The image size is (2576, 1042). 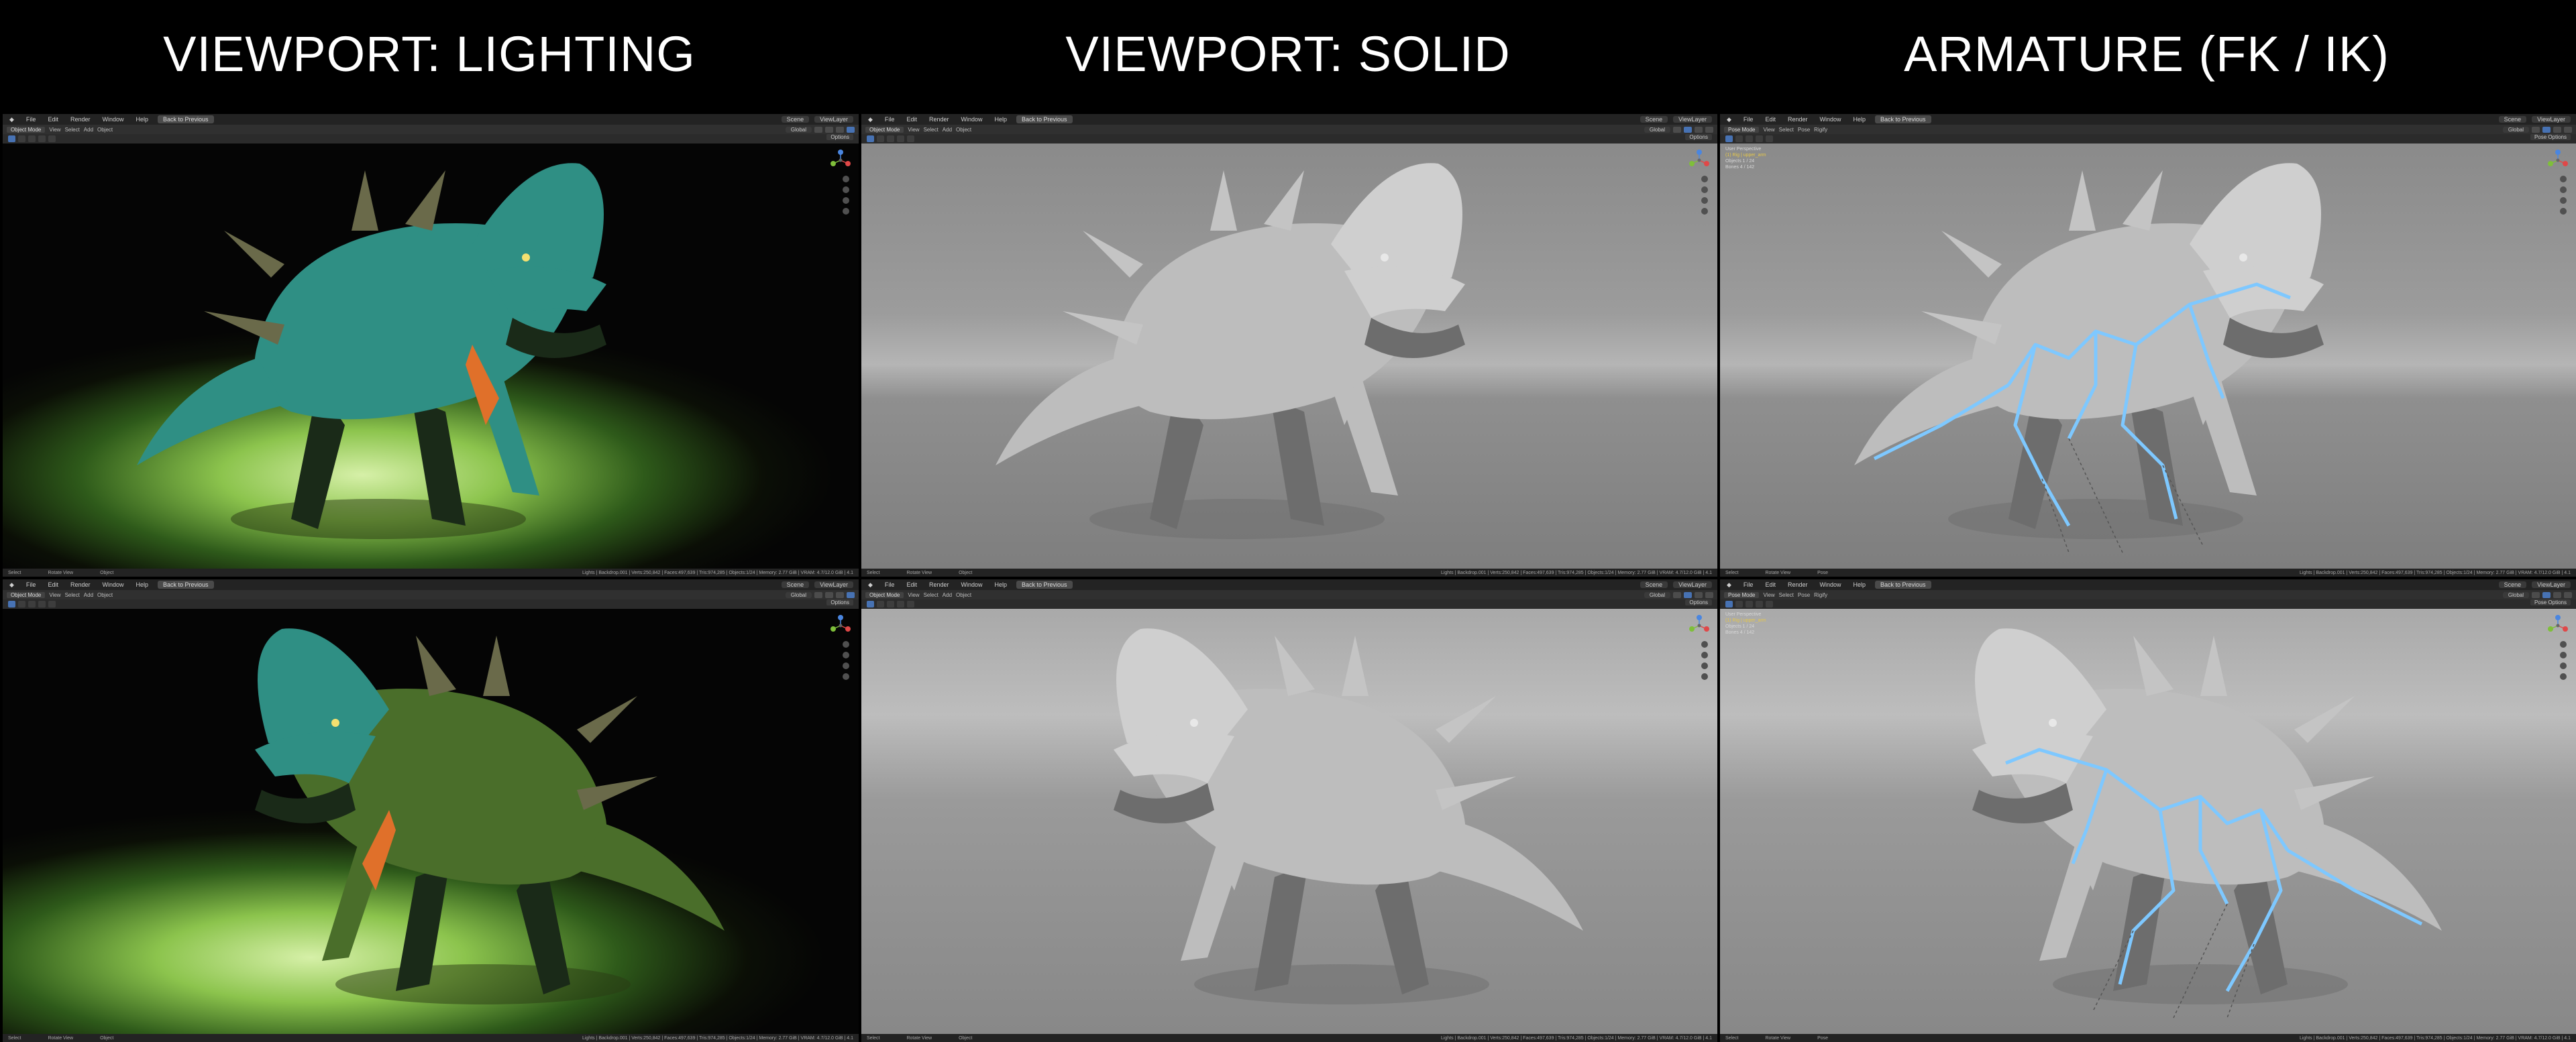 What do you see at coordinates (2550, 602) in the screenshot?
I see `options-dropdown: Pose Options` at bounding box center [2550, 602].